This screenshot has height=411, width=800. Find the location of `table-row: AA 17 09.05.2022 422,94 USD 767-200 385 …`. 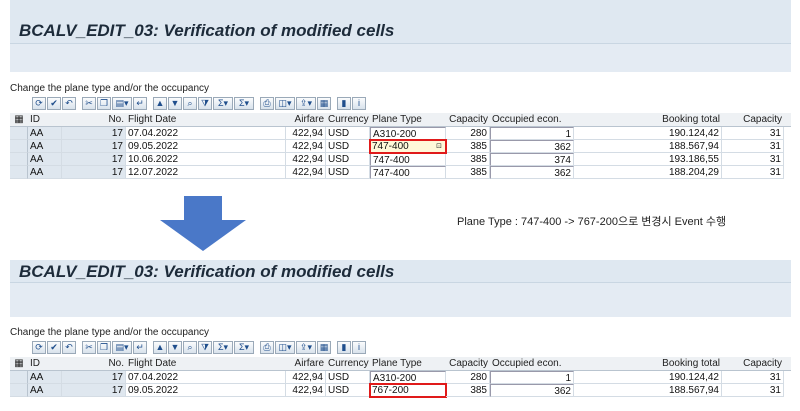

table-row: AA 17 09.05.2022 422,94 USD 767-200 385 … is located at coordinates (400, 390).